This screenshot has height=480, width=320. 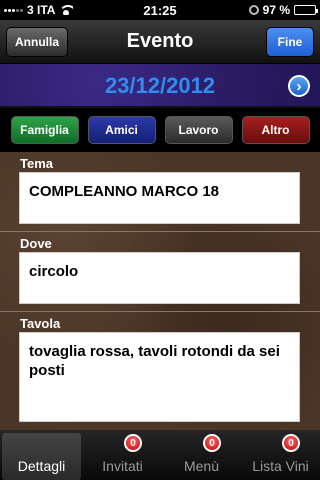 I want to click on tab-dettagli: Dettagli, so click(x=41, y=456).